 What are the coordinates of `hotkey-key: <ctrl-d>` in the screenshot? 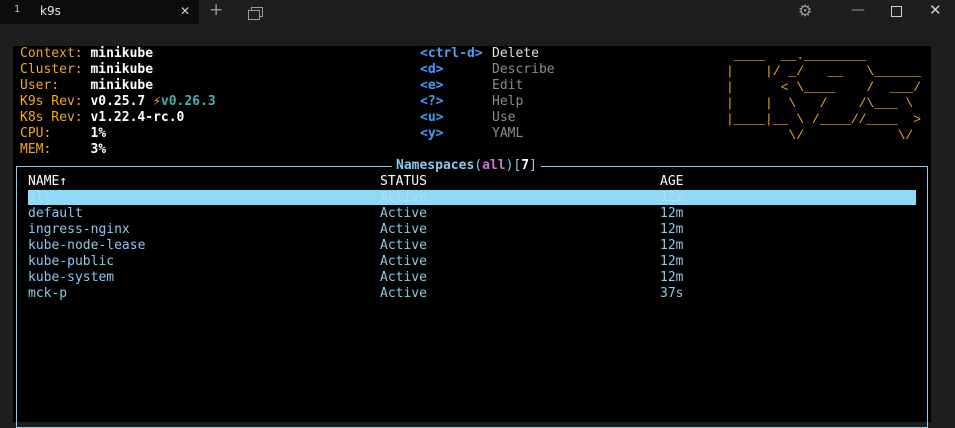 It's located at (451, 53).